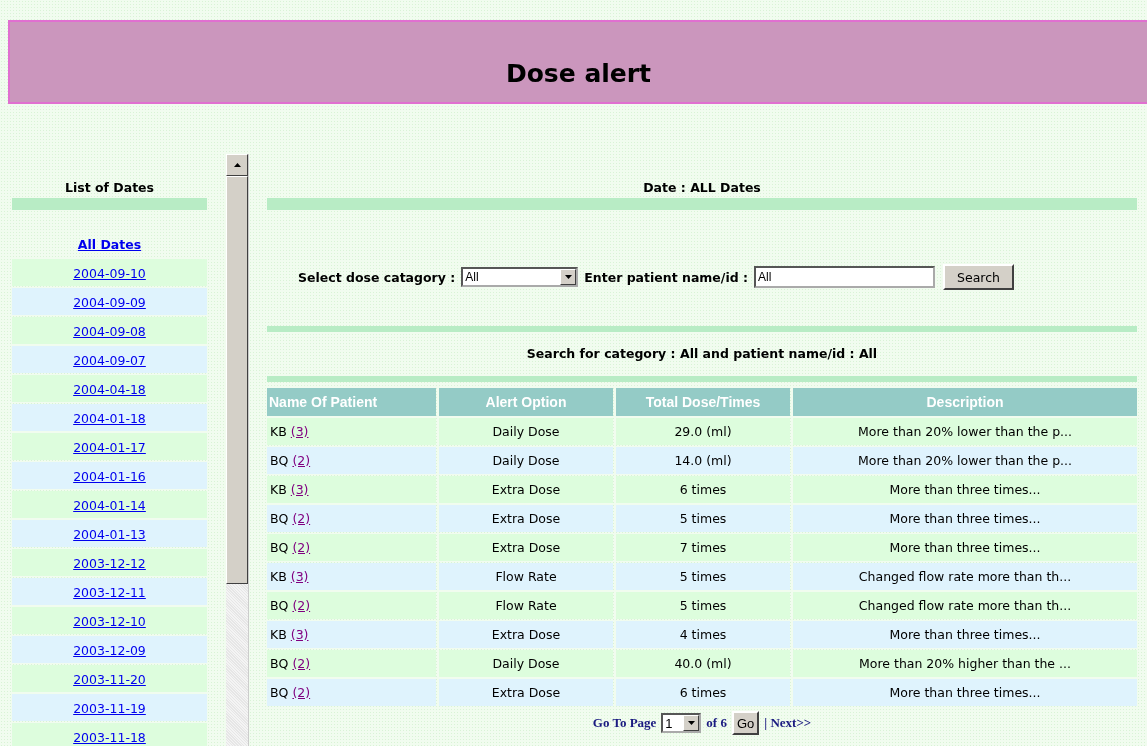 This screenshot has width=1147, height=746. I want to click on up-arrow-icon, so click(237, 165).